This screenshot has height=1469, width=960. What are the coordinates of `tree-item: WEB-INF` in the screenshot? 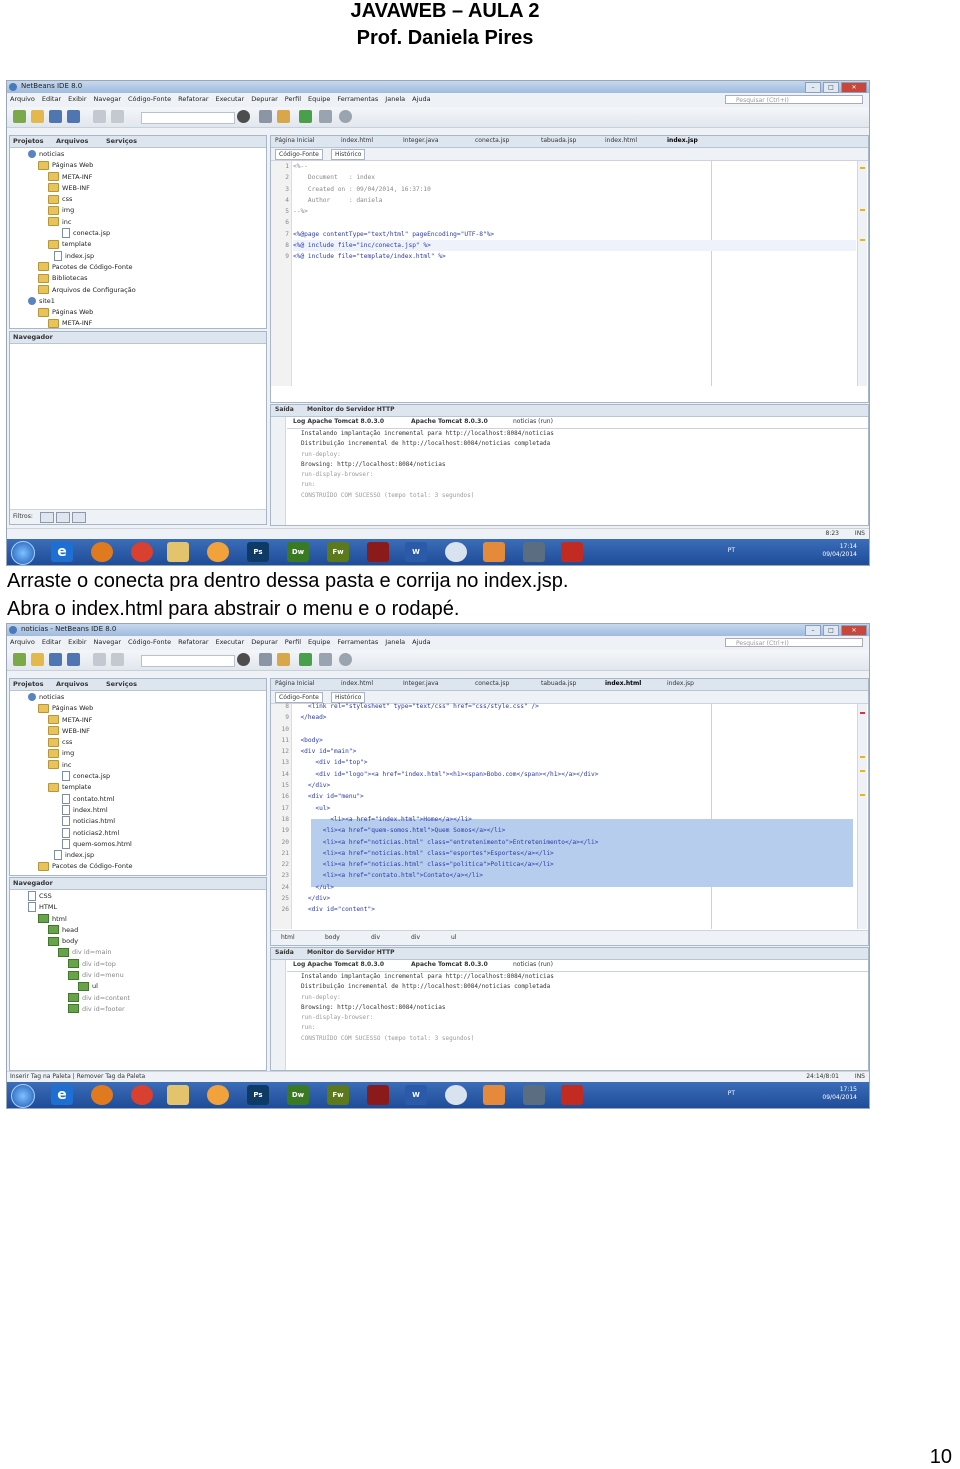 It's located at (138, 188).